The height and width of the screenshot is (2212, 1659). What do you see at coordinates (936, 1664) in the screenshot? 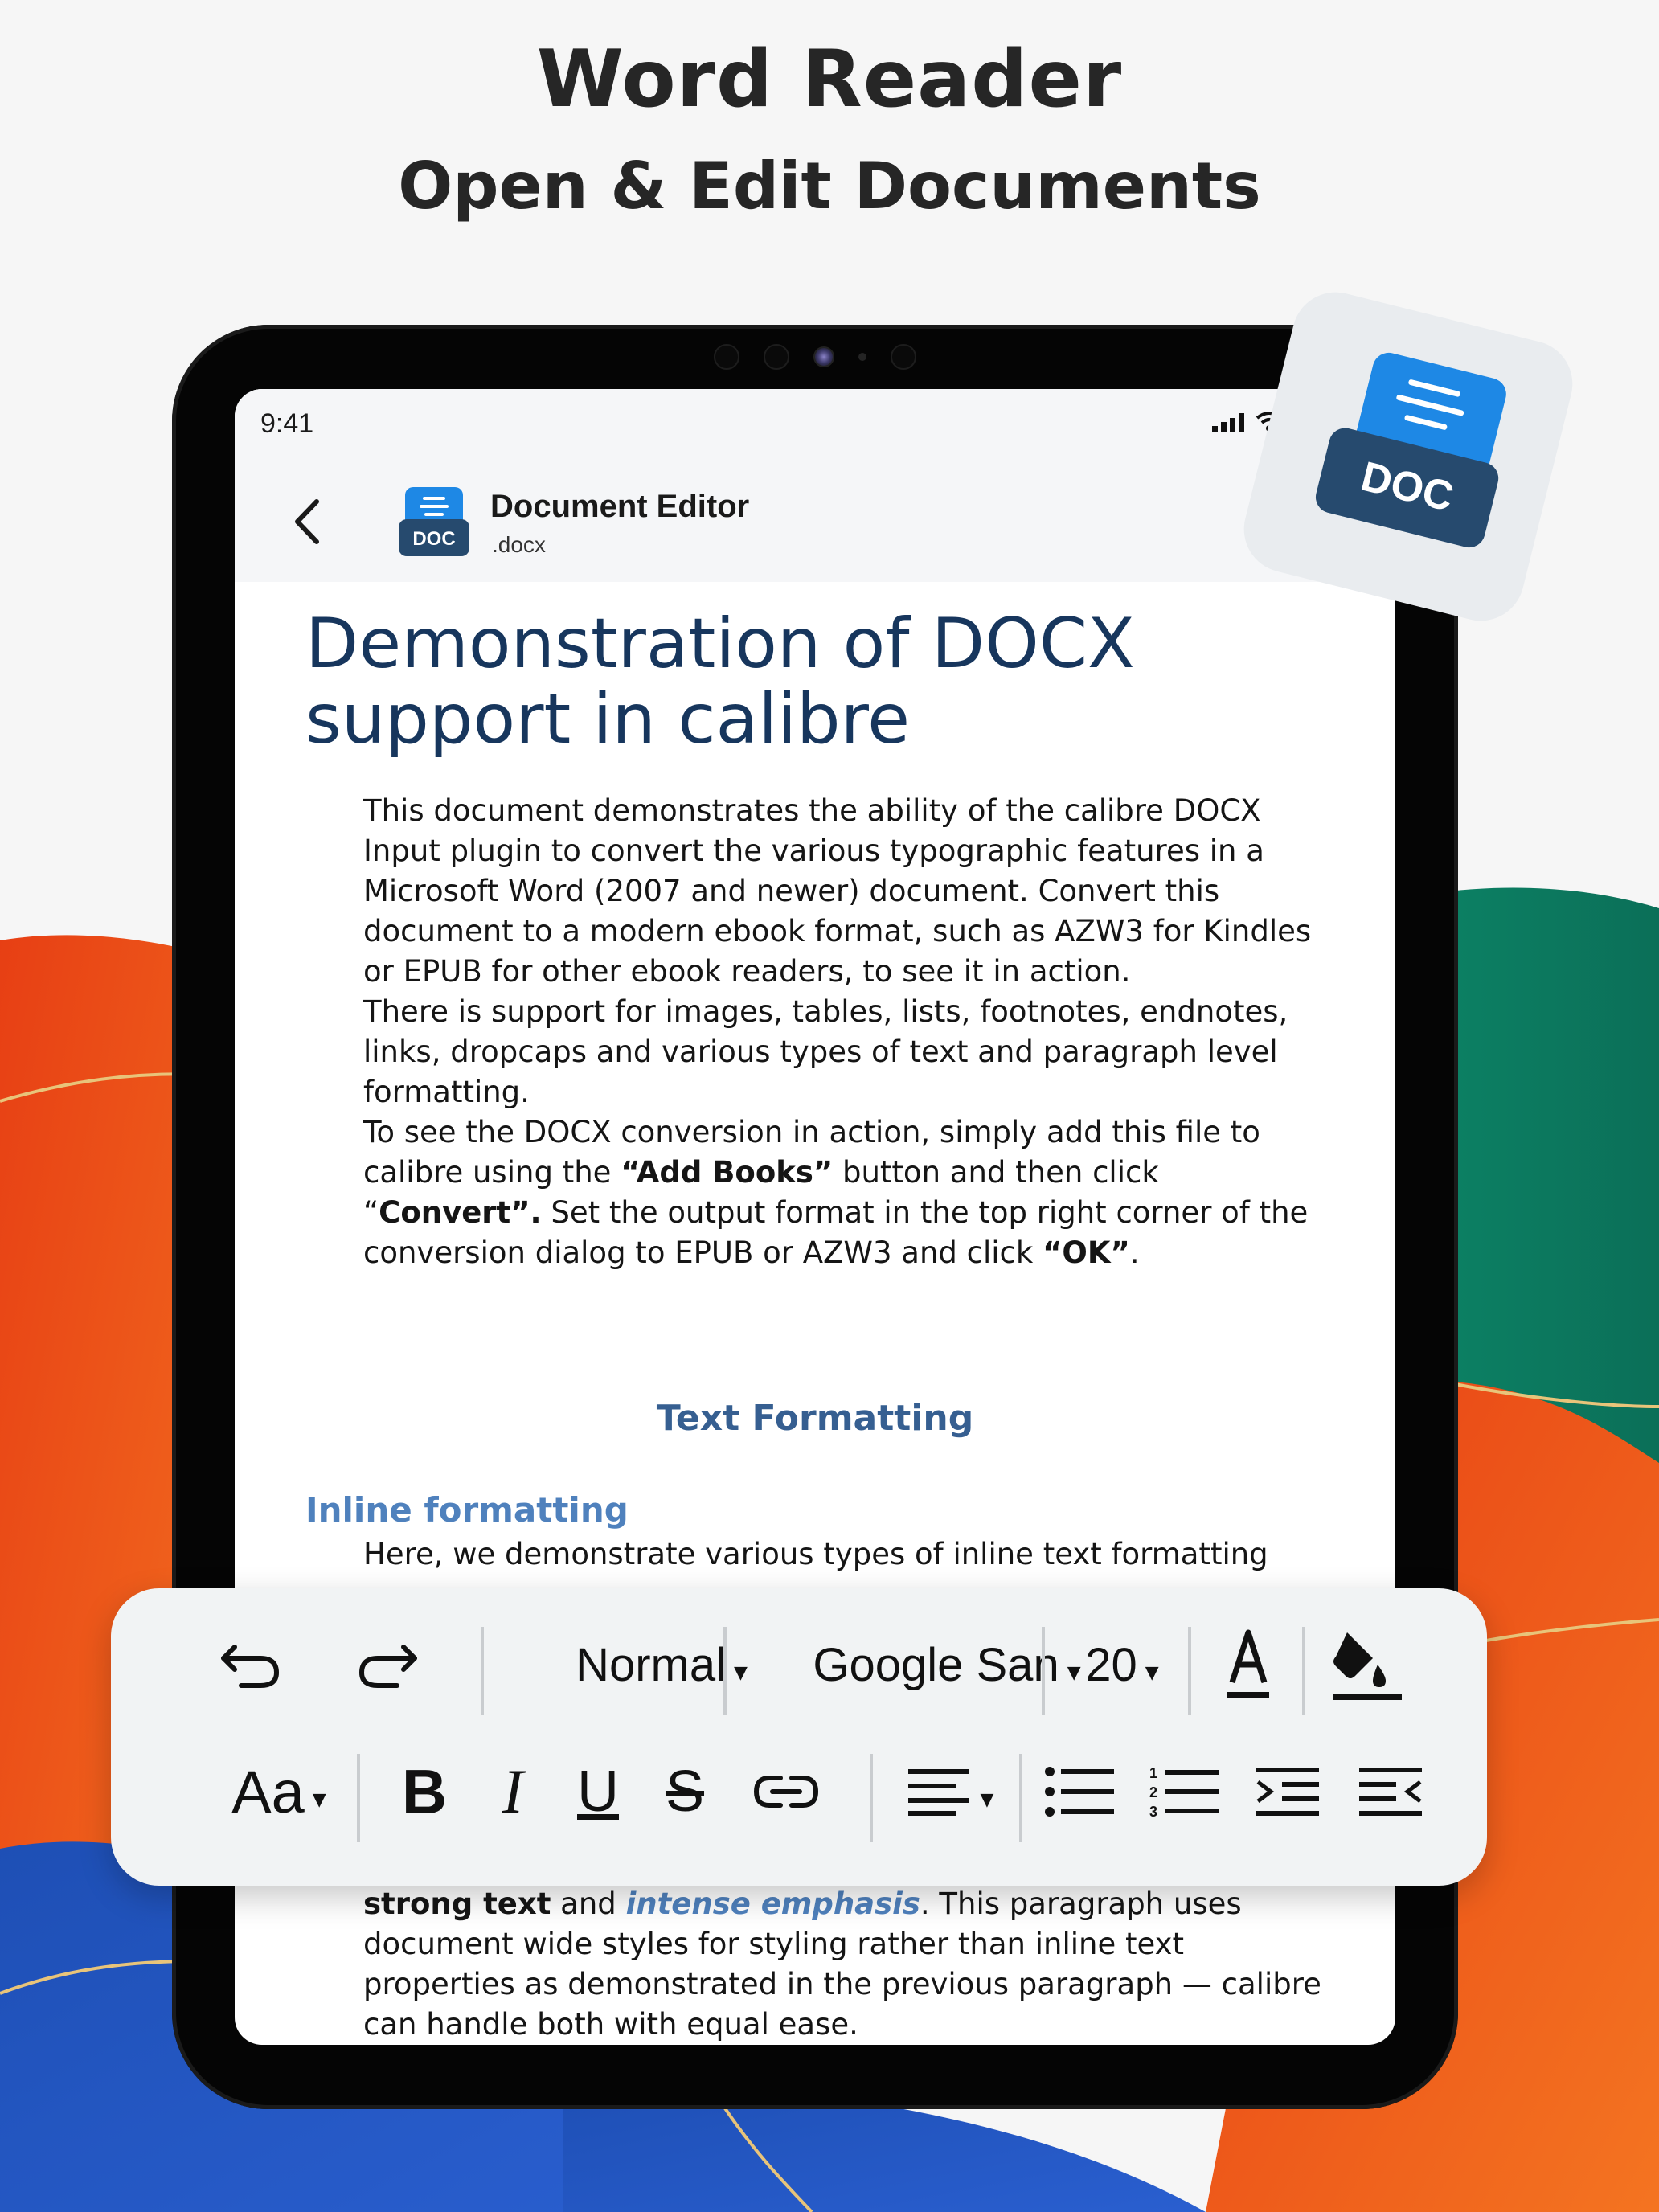
I see `font-family-value: Google San` at bounding box center [936, 1664].